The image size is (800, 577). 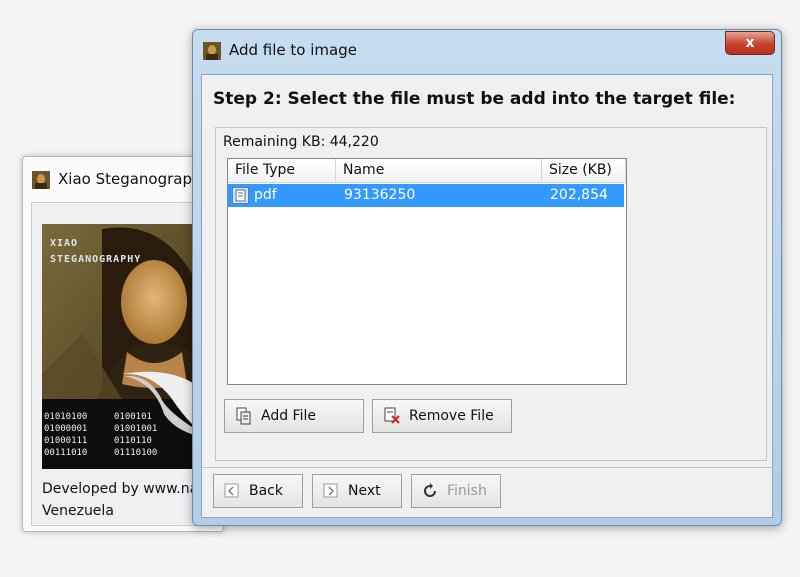 I want to click on remove-file-button: Remove File, so click(x=442, y=416).